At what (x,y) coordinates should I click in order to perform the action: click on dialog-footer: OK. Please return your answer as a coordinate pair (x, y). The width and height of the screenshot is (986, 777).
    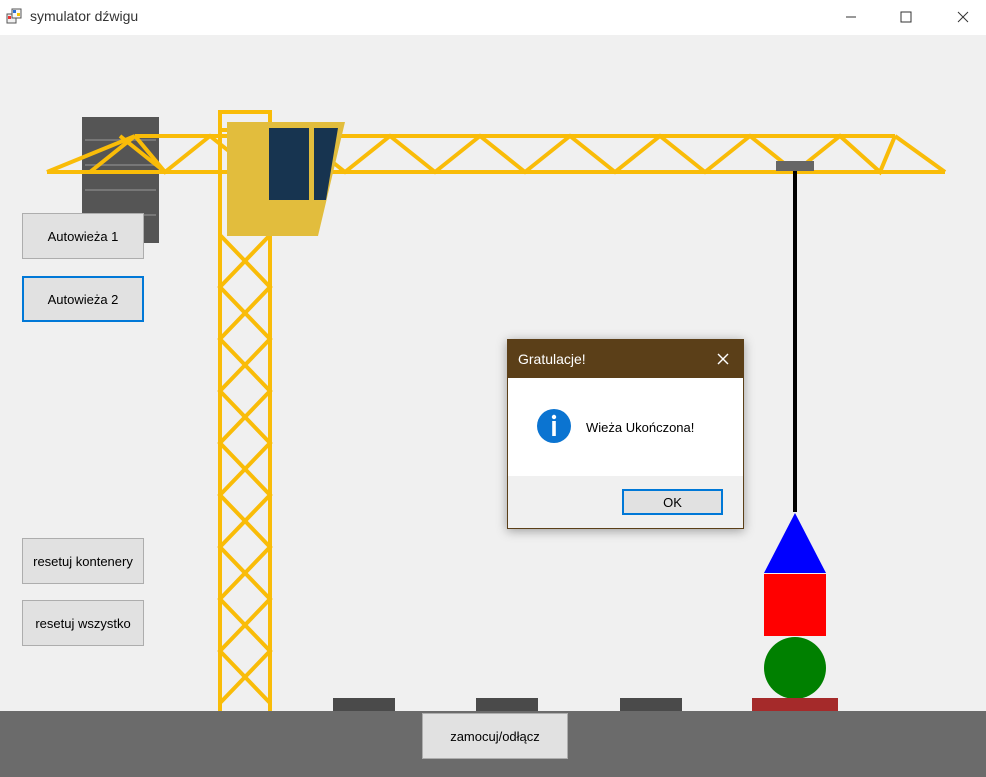
    Looking at the image, I should click on (625, 502).